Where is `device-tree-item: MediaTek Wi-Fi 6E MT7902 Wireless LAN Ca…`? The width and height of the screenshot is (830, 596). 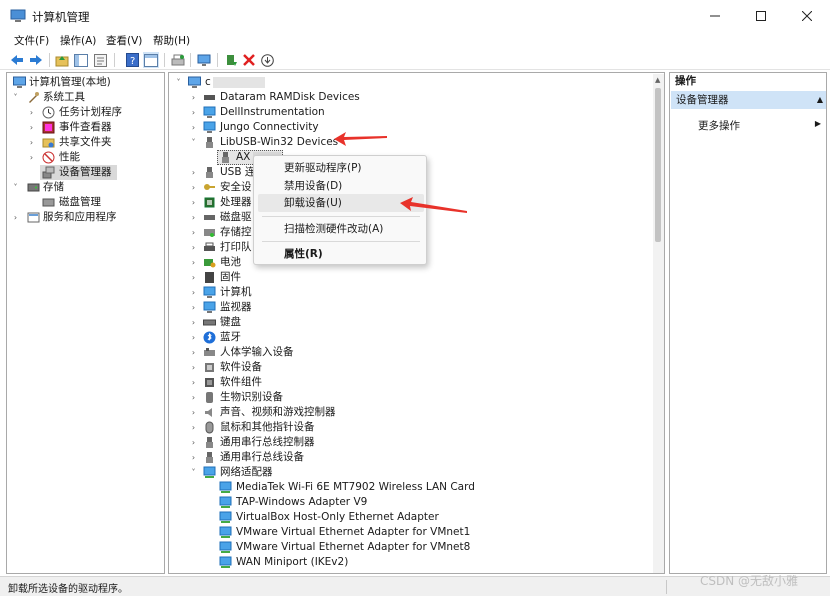
device-tree-item: MediaTek Wi-Fi 6E MT7902 Wireless LAN Ca… is located at coordinates (409, 487).